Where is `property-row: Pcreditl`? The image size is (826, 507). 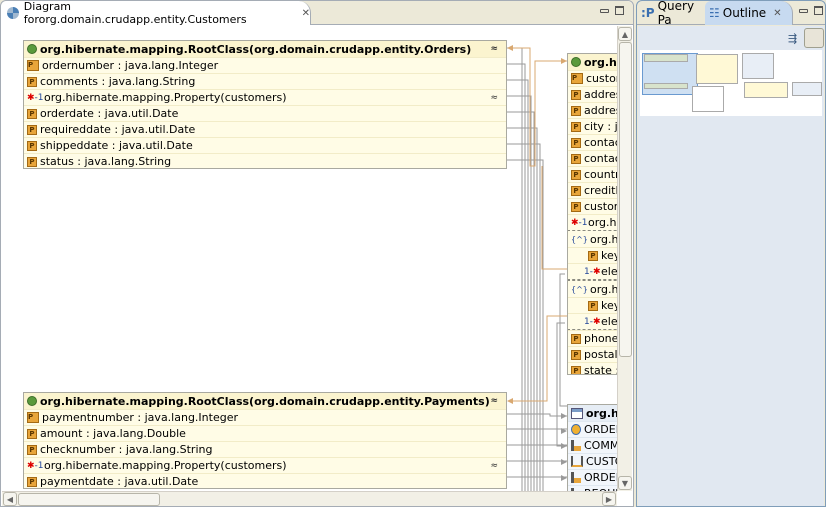
property-row: Pcreditl is located at coordinates (592, 190).